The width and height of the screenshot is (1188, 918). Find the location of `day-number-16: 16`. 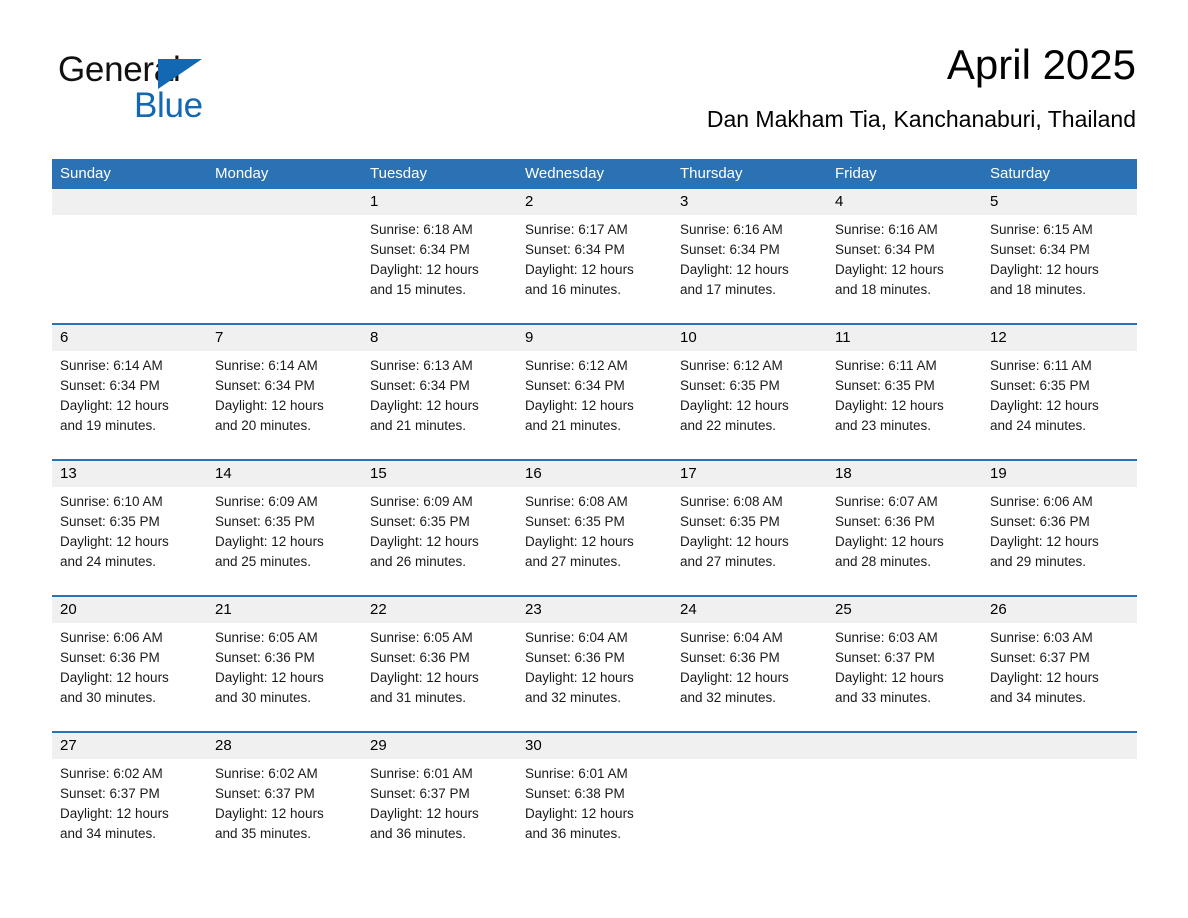

day-number-16: 16 is located at coordinates (594, 473).